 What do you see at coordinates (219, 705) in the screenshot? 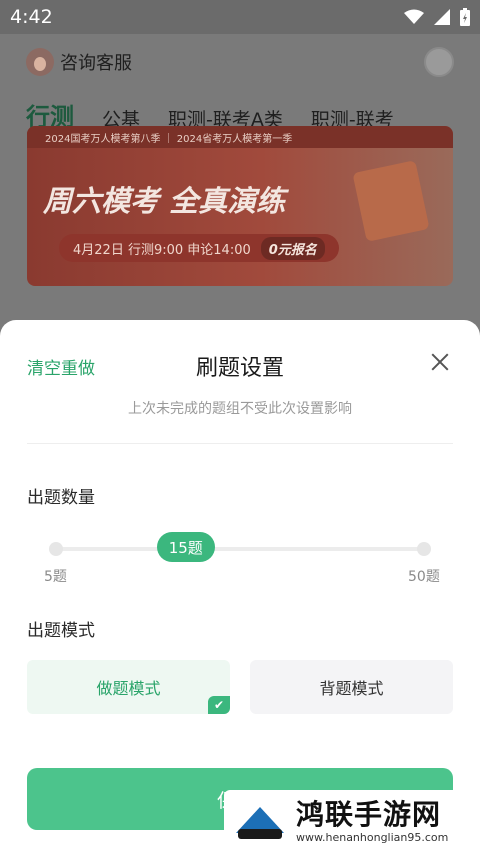
I see `check-icon: ✔` at bounding box center [219, 705].